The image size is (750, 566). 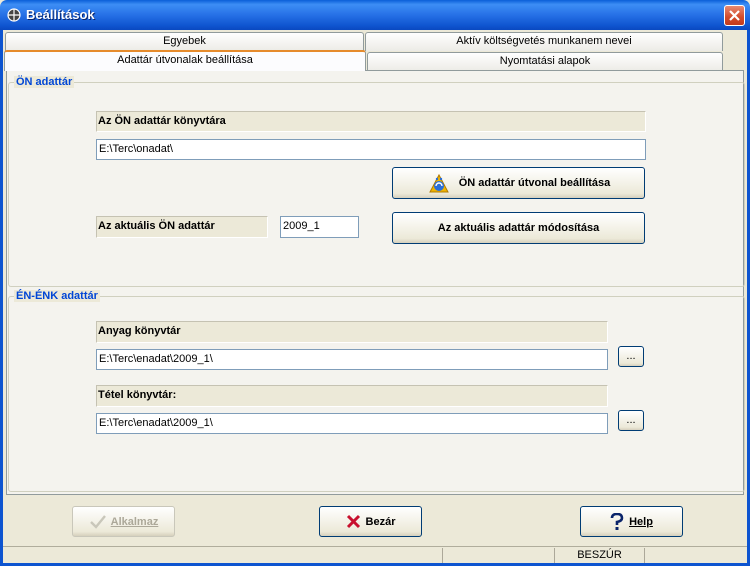 I want to click on apply-button-label: Alkalmaz, so click(x=134, y=521).